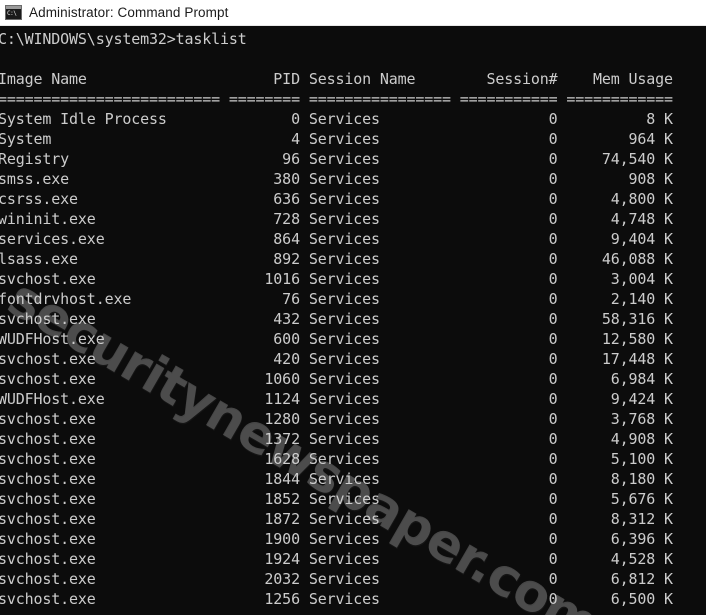  What do you see at coordinates (336, 479) in the screenshot?
I see `table-row: svchost.exe 1844 Services 0 8,180 K` at bounding box center [336, 479].